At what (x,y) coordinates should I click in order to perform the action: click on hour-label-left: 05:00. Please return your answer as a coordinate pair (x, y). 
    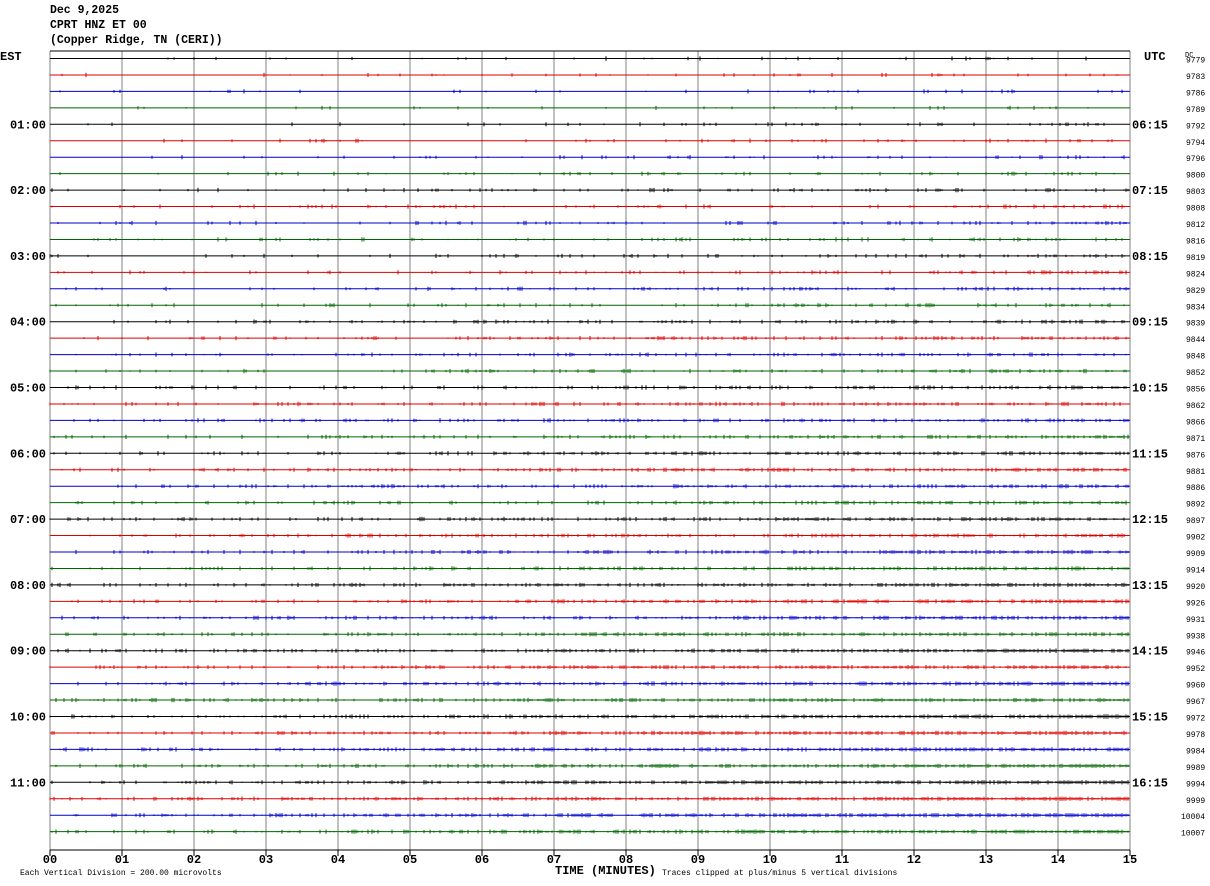
    Looking at the image, I should click on (28, 389).